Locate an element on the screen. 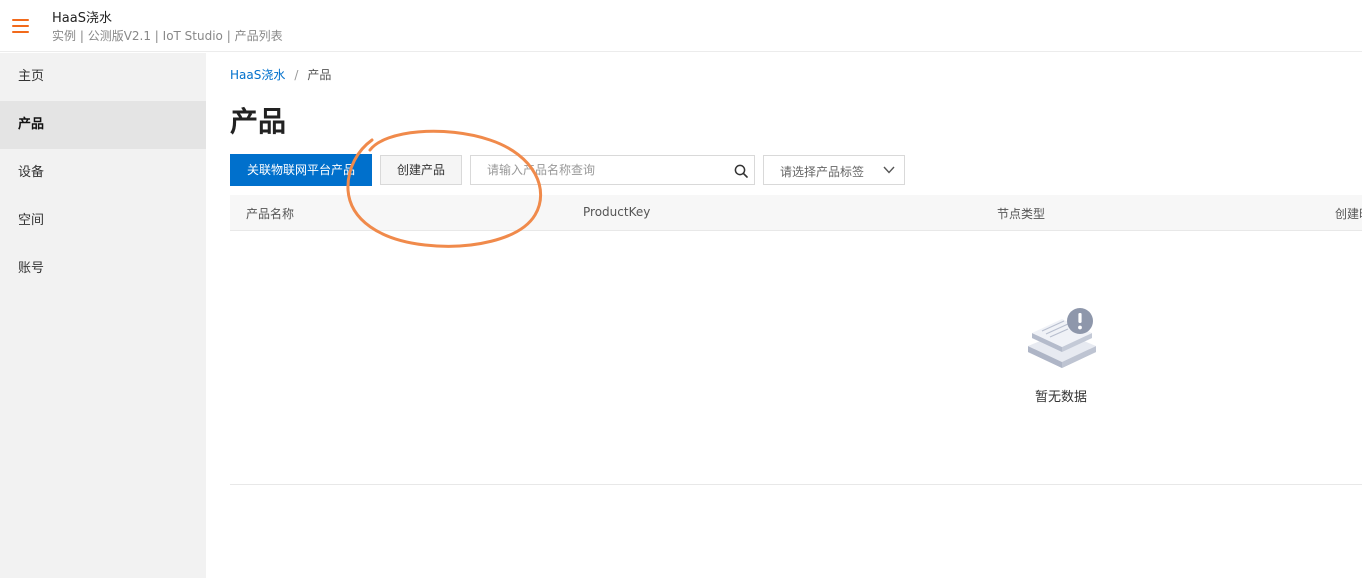 This screenshot has width=1362, height=578. create-product-button: 创建产品 is located at coordinates (421, 170).